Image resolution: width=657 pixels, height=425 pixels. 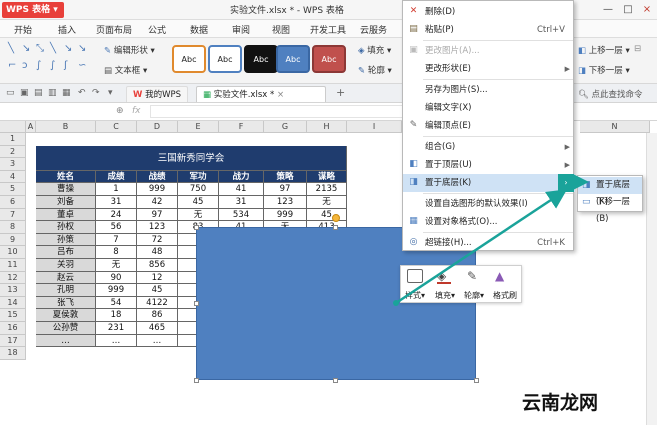 What do you see at coordinates (11, 93) in the screenshot?
I see `open-folder-icon: ▭` at bounding box center [11, 93].